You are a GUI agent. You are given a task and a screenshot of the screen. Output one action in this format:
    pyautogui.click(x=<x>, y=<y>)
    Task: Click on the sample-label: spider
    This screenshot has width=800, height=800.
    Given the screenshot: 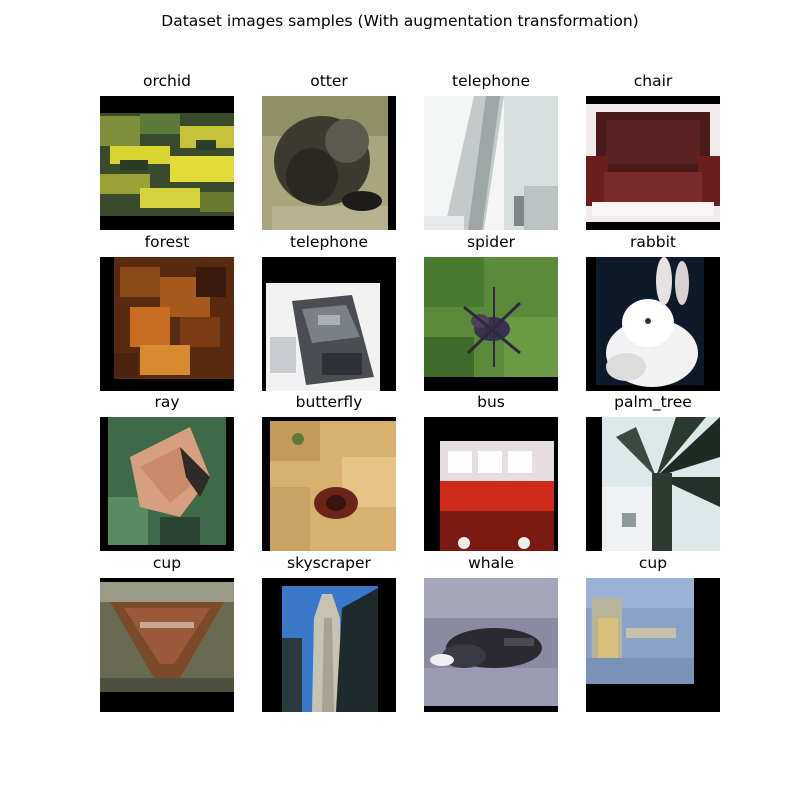 What is the action you would take?
    pyautogui.click(x=491, y=242)
    